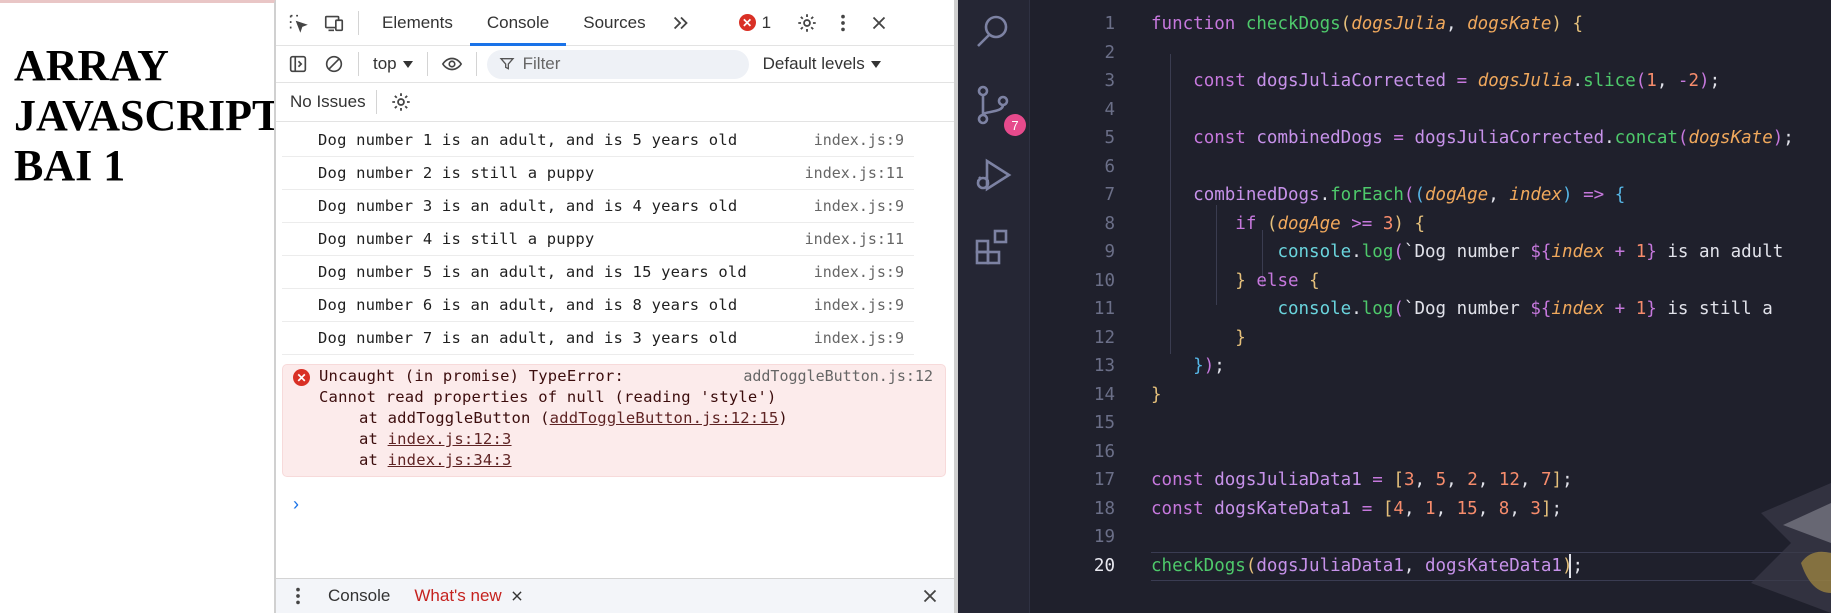 The height and width of the screenshot is (613, 1831). I want to click on filter-funnel-icon, so click(507, 64).